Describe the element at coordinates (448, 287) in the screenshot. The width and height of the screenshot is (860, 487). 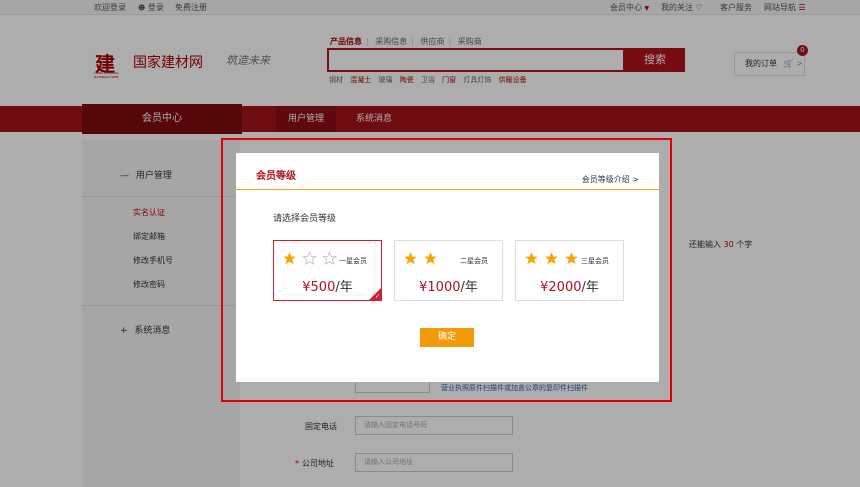
I see `level-price: ¥1000/年` at that location.